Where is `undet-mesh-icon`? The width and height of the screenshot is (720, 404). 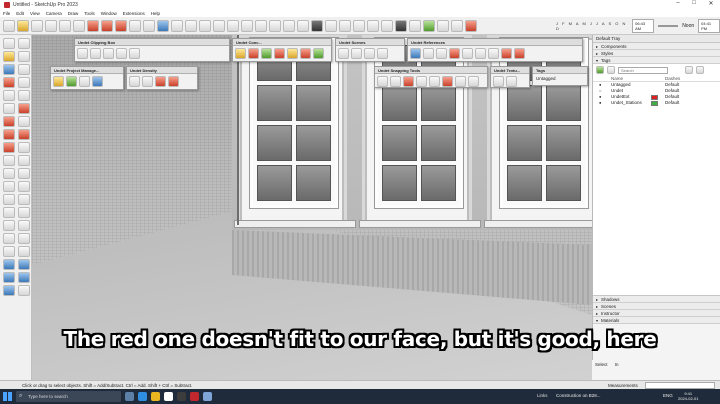
undet-mesh-icon is located at coordinates (24, 277).